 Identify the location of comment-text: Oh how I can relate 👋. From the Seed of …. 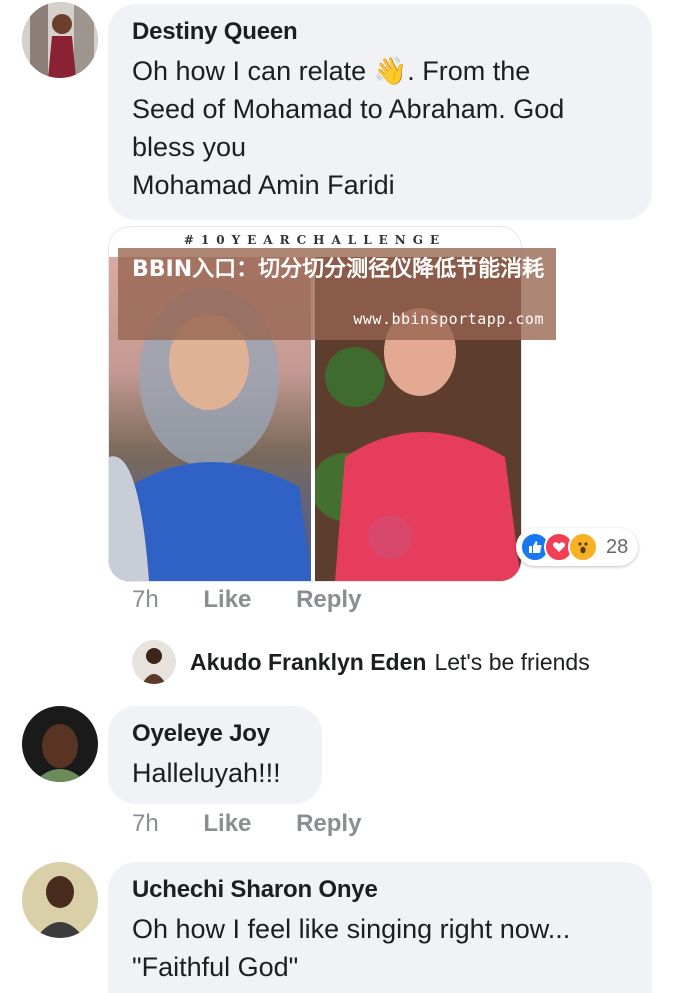
(380, 128).